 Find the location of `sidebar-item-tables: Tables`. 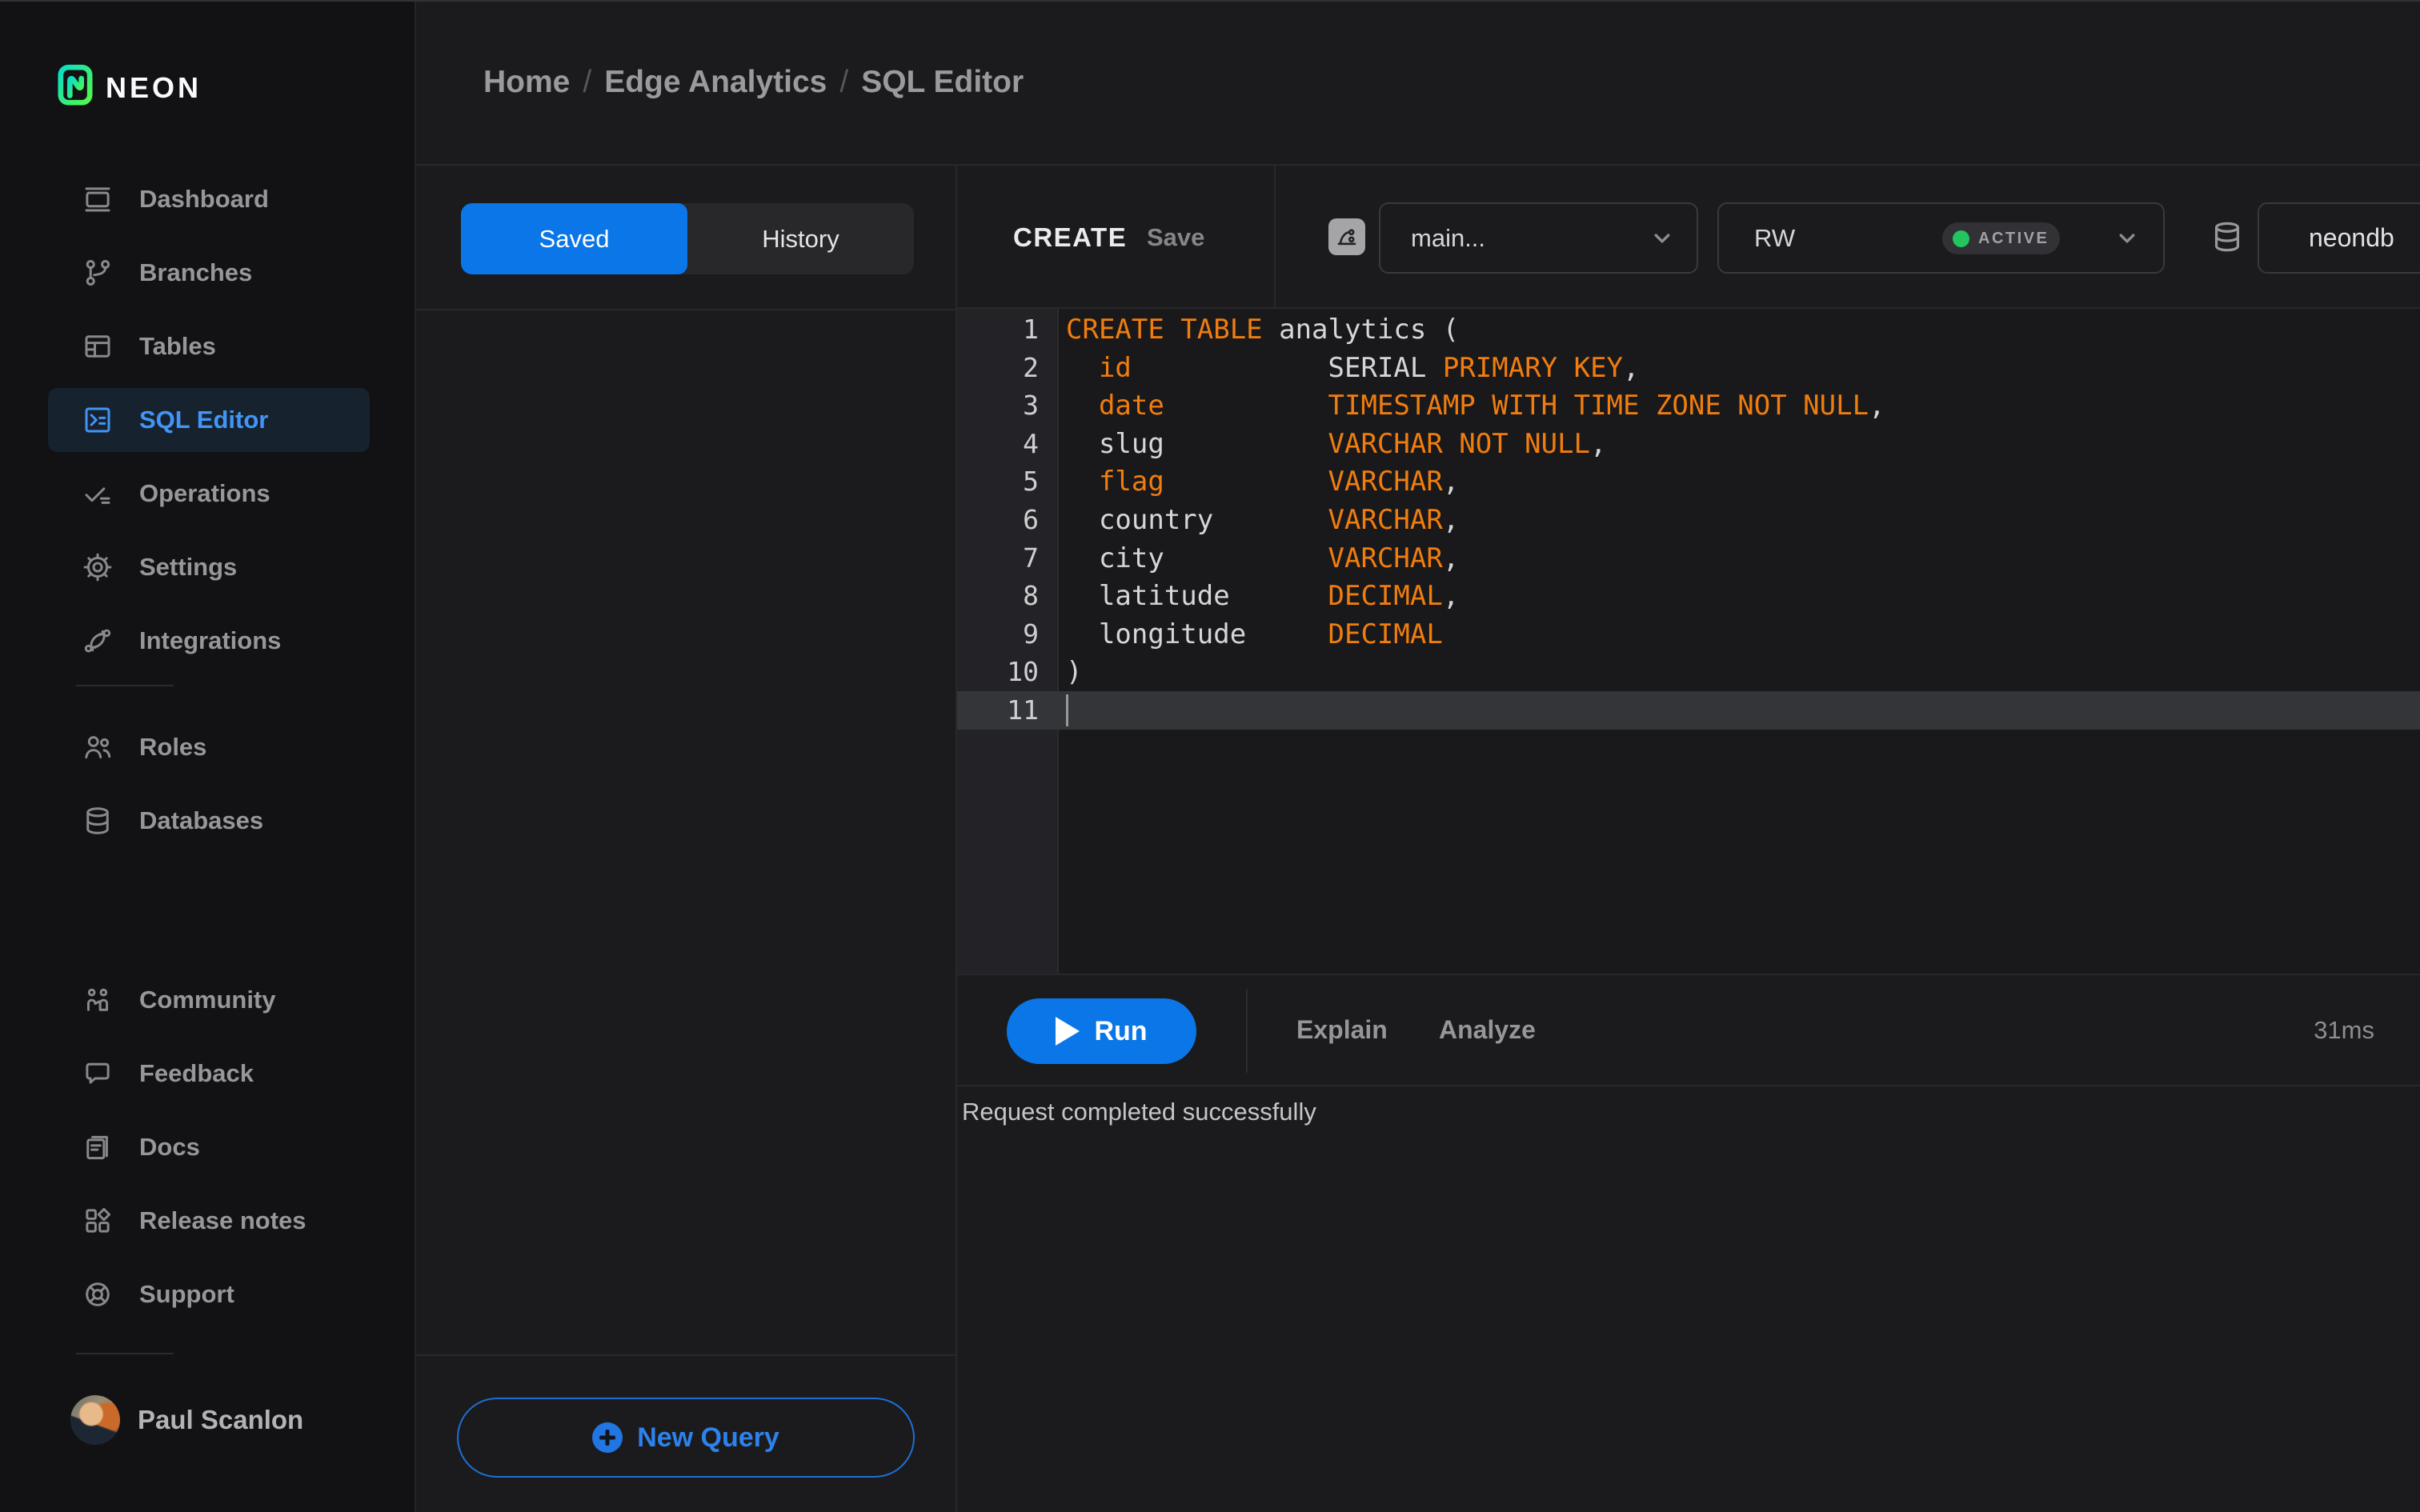

sidebar-item-tables: Tables is located at coordinates (209, 346).